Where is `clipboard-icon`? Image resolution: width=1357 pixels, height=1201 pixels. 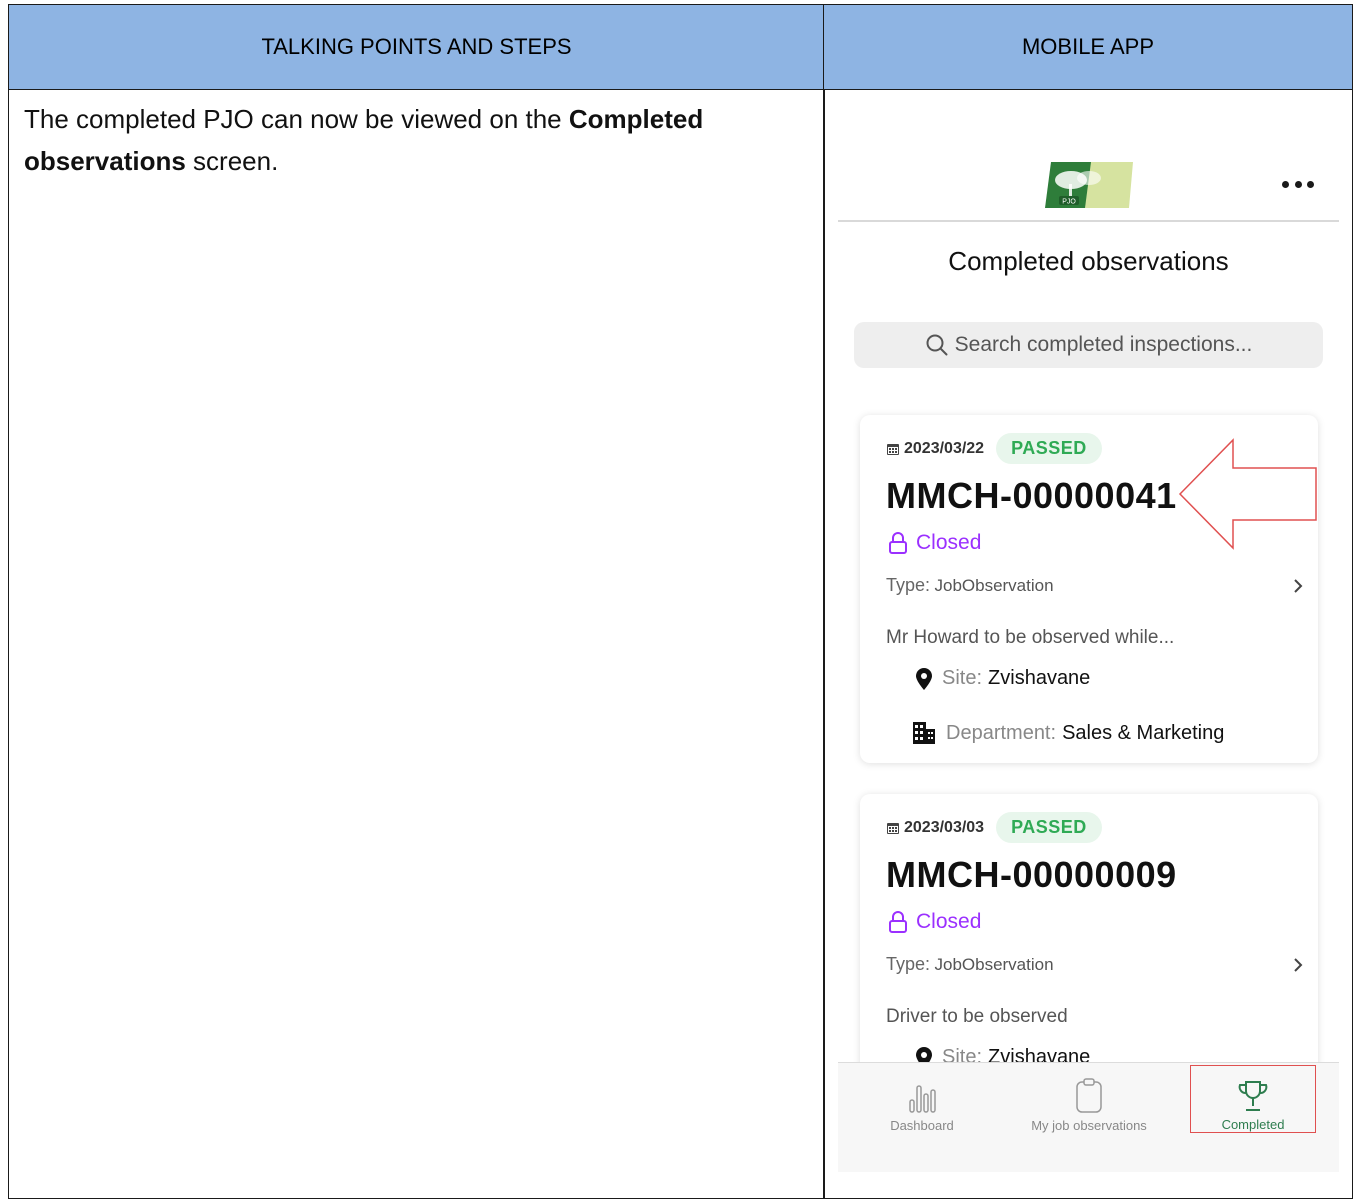
clipboard-icon is located at coordinates (1089, 1095).